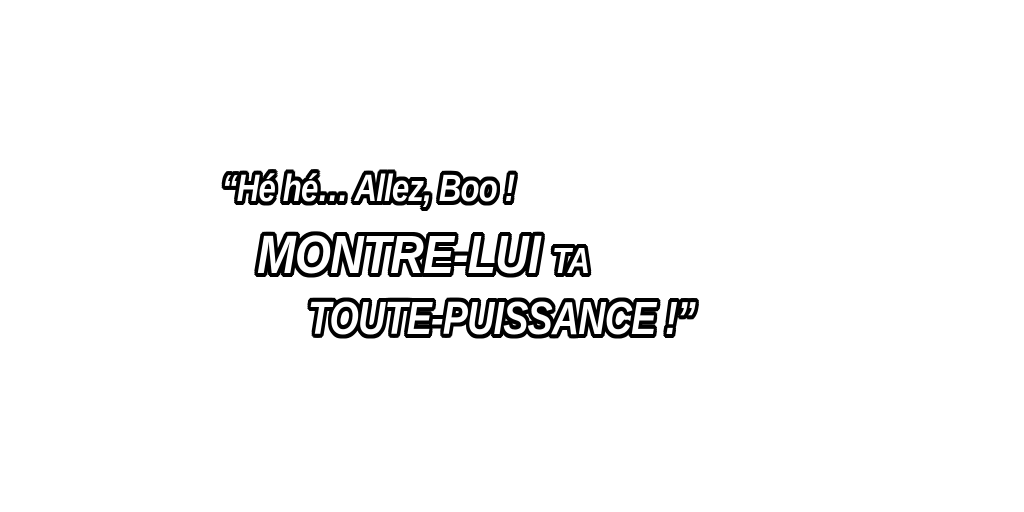 Image resolution: width=1024 pixels, height=512 pixels. What do you see at coordinates (368, 189) in the screenshot?
I see `caption-line-1: “Hé hé… Allez, Boo !` at bounding box center [368, 189].